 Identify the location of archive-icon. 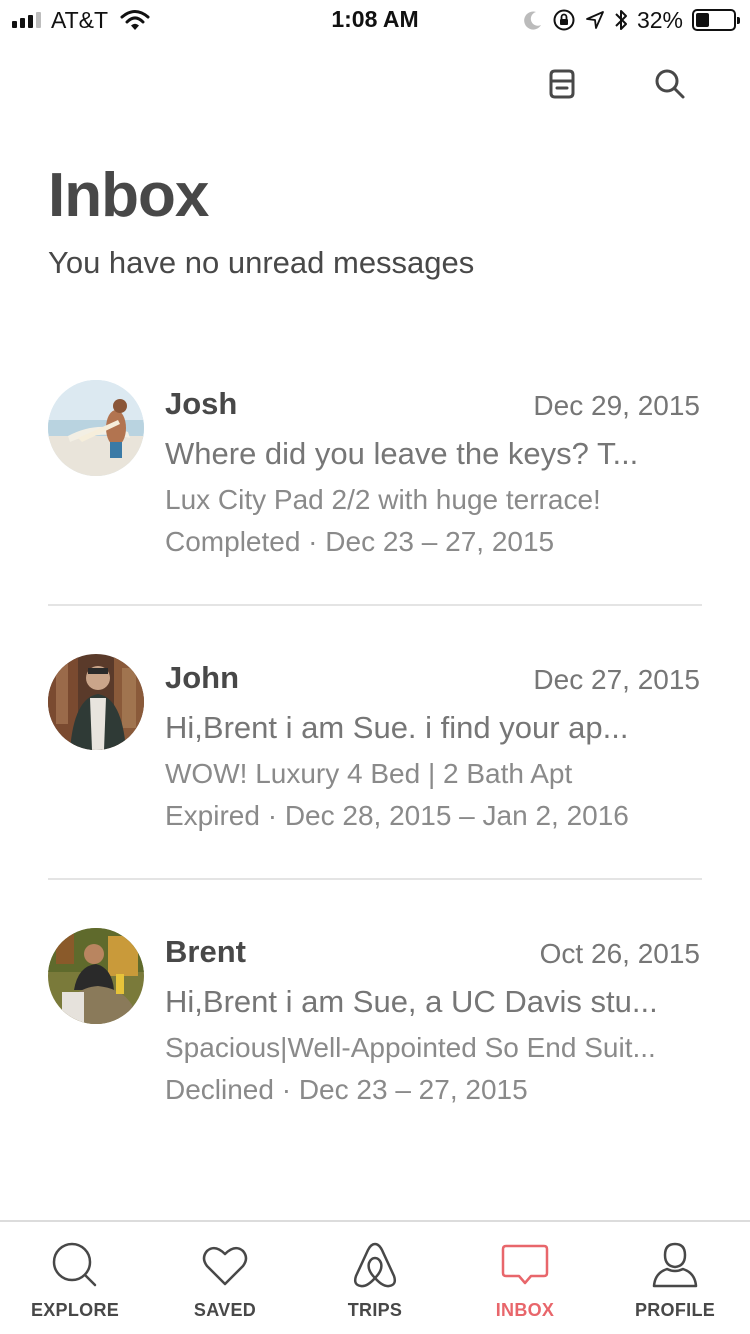
(562, 84).